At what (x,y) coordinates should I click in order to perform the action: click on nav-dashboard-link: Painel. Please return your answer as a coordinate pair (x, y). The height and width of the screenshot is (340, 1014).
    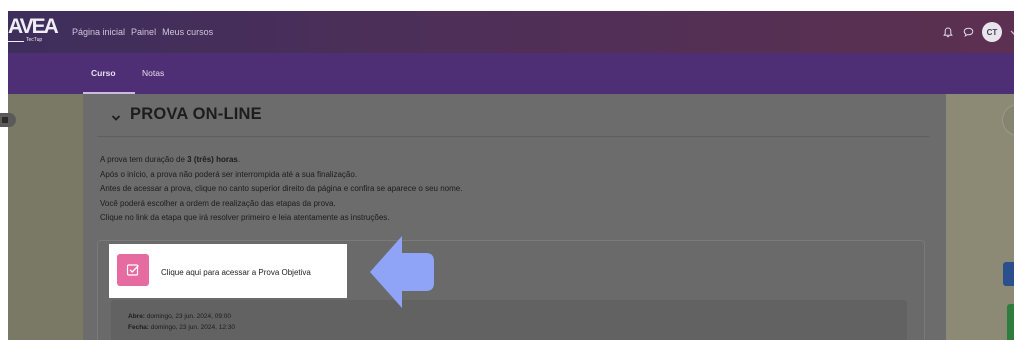
    Looking at the image, I should click on (143, 32).